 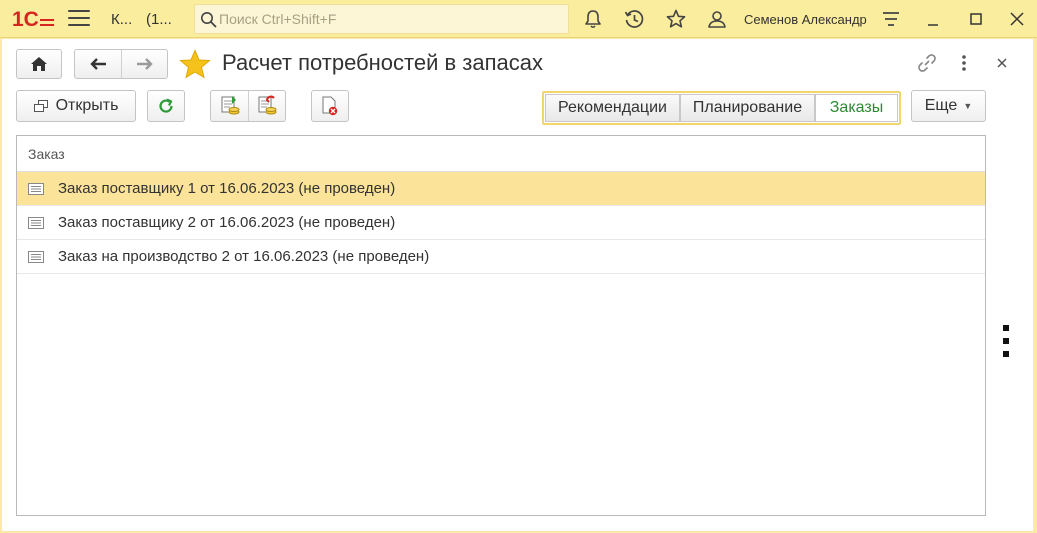 I want to click on user-name: Семенов Александр, so click(x=805, y=19).